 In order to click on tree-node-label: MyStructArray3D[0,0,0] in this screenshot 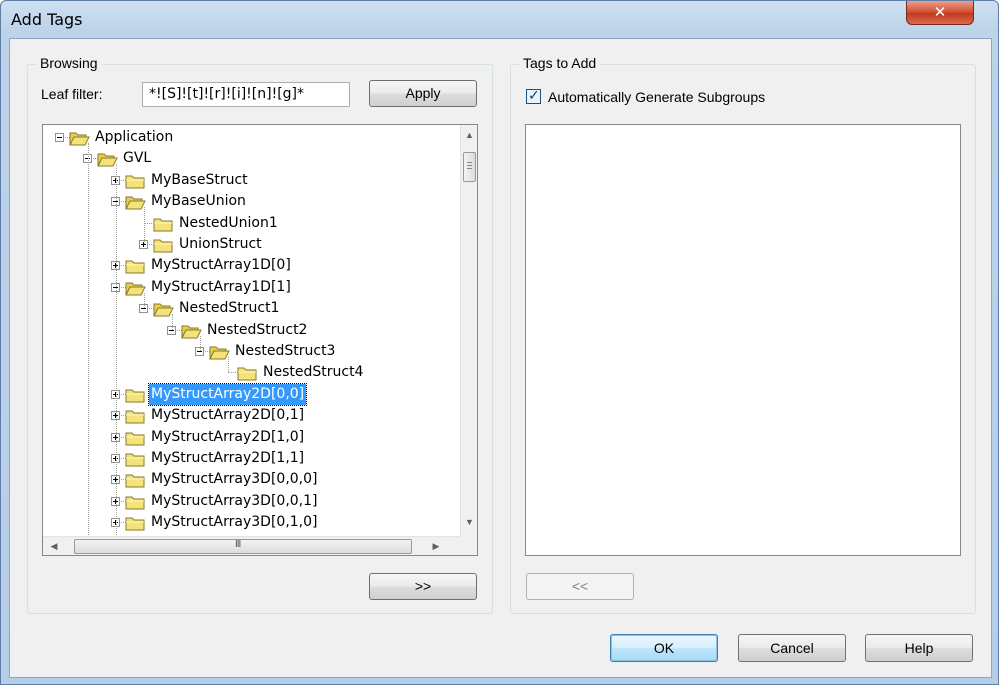, I will do `click(234, 479)`.